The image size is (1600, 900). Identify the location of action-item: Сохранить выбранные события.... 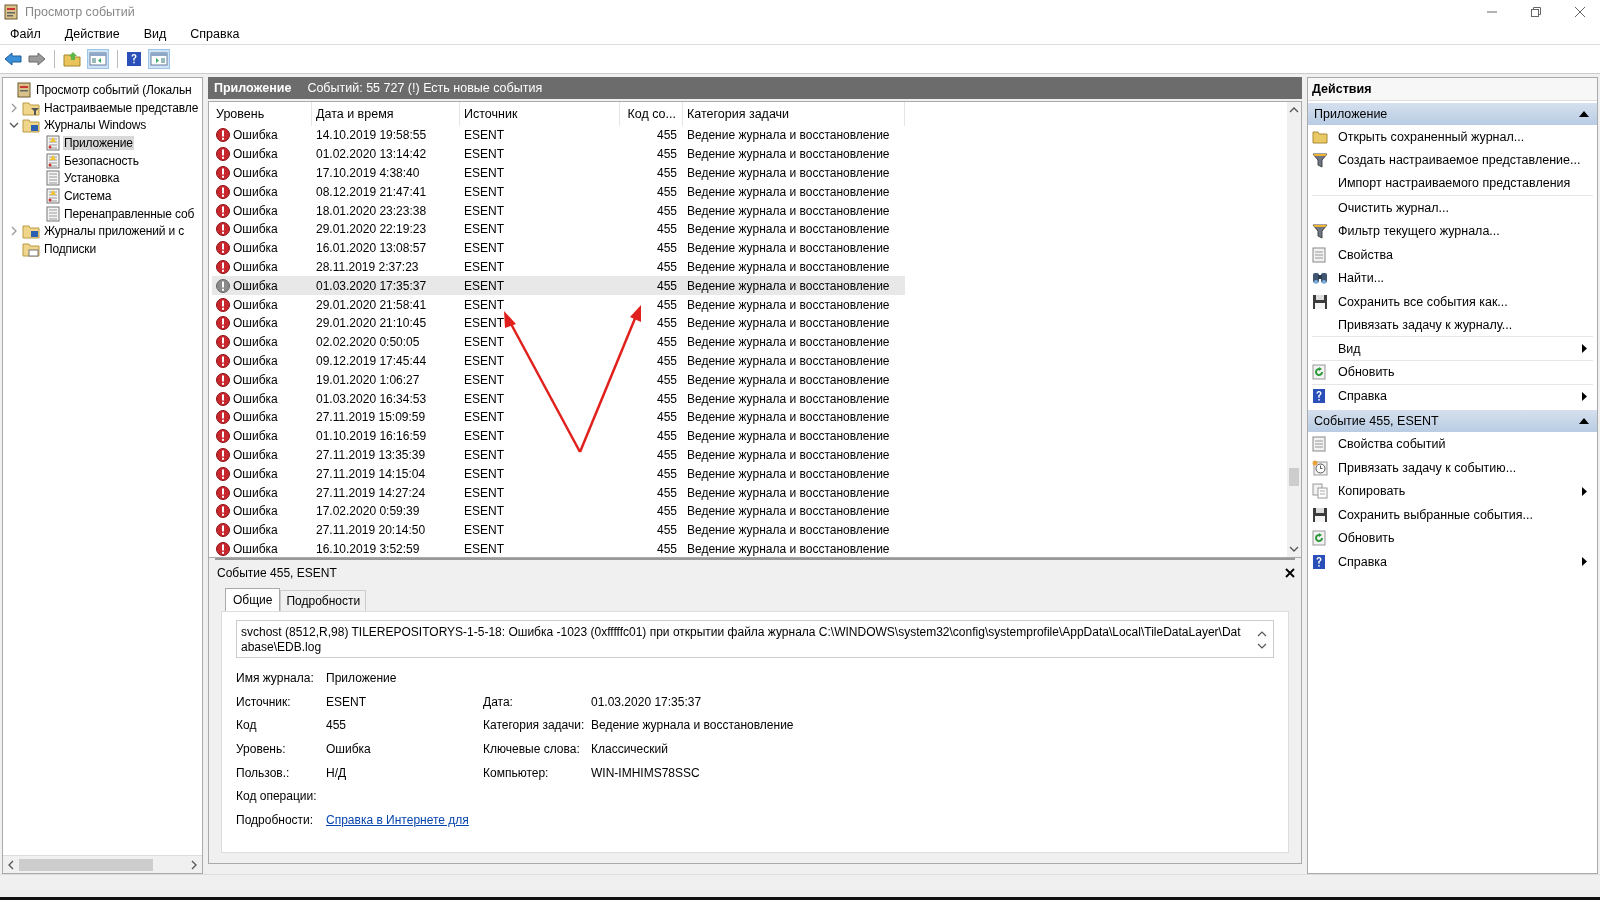
(1435, 514).